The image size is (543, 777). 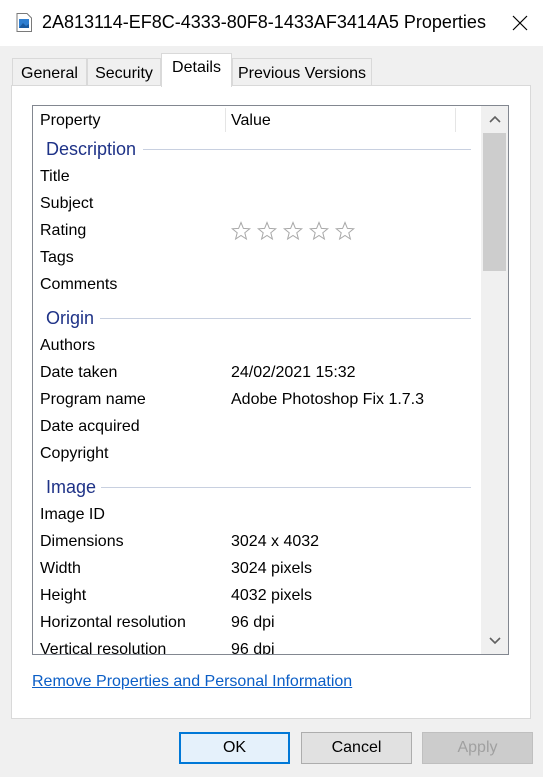 I want to click on apply-button: Apply, so click(x=477, y=748).